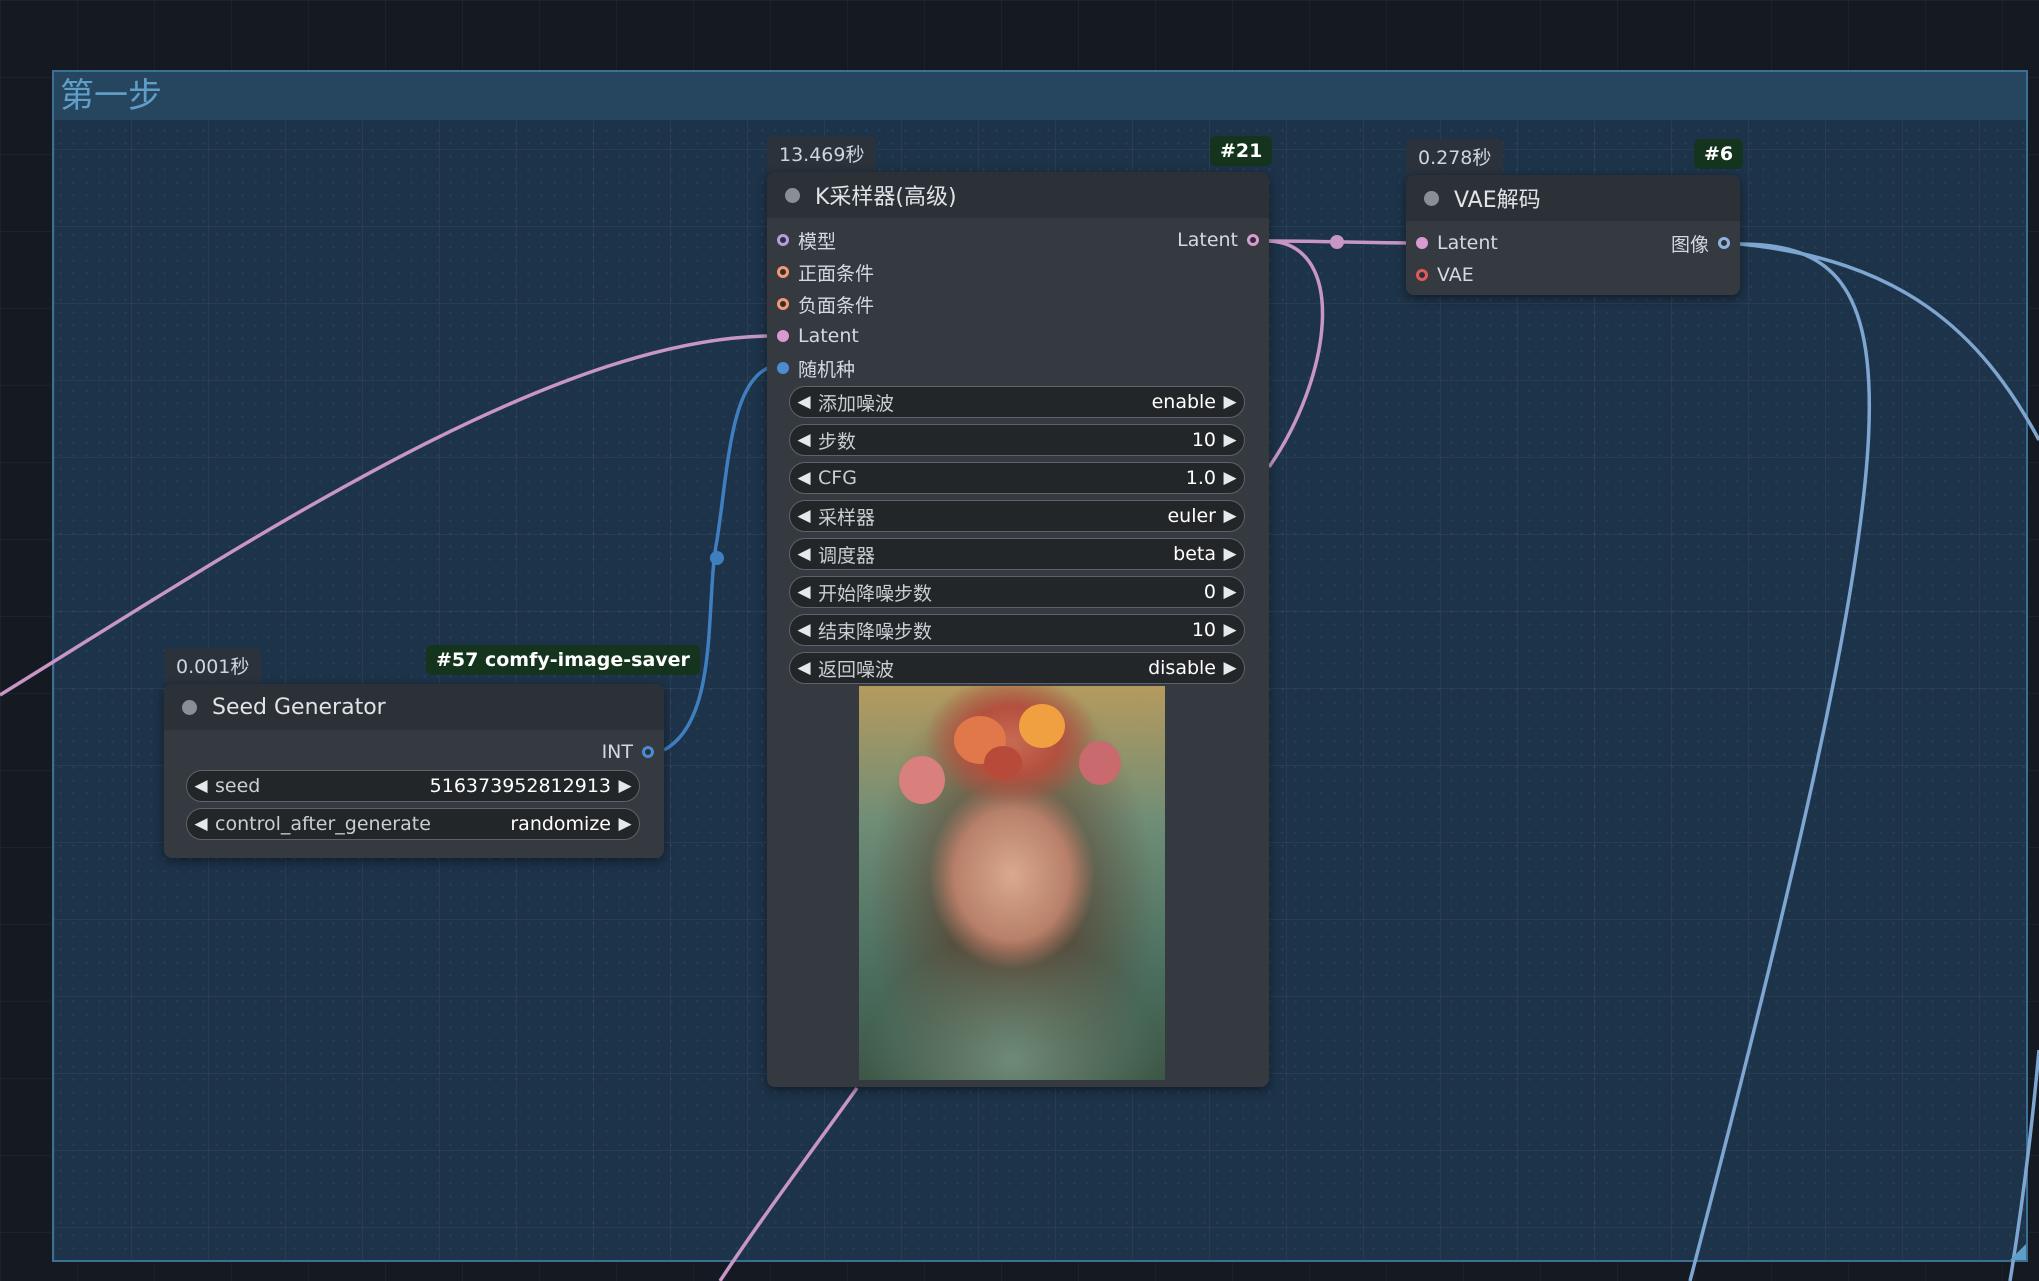  Describe the element at coordinates (413, 786) in the screenshot. I see `widget-seed: ◀ seed 516373952812913 ▶` at that location.